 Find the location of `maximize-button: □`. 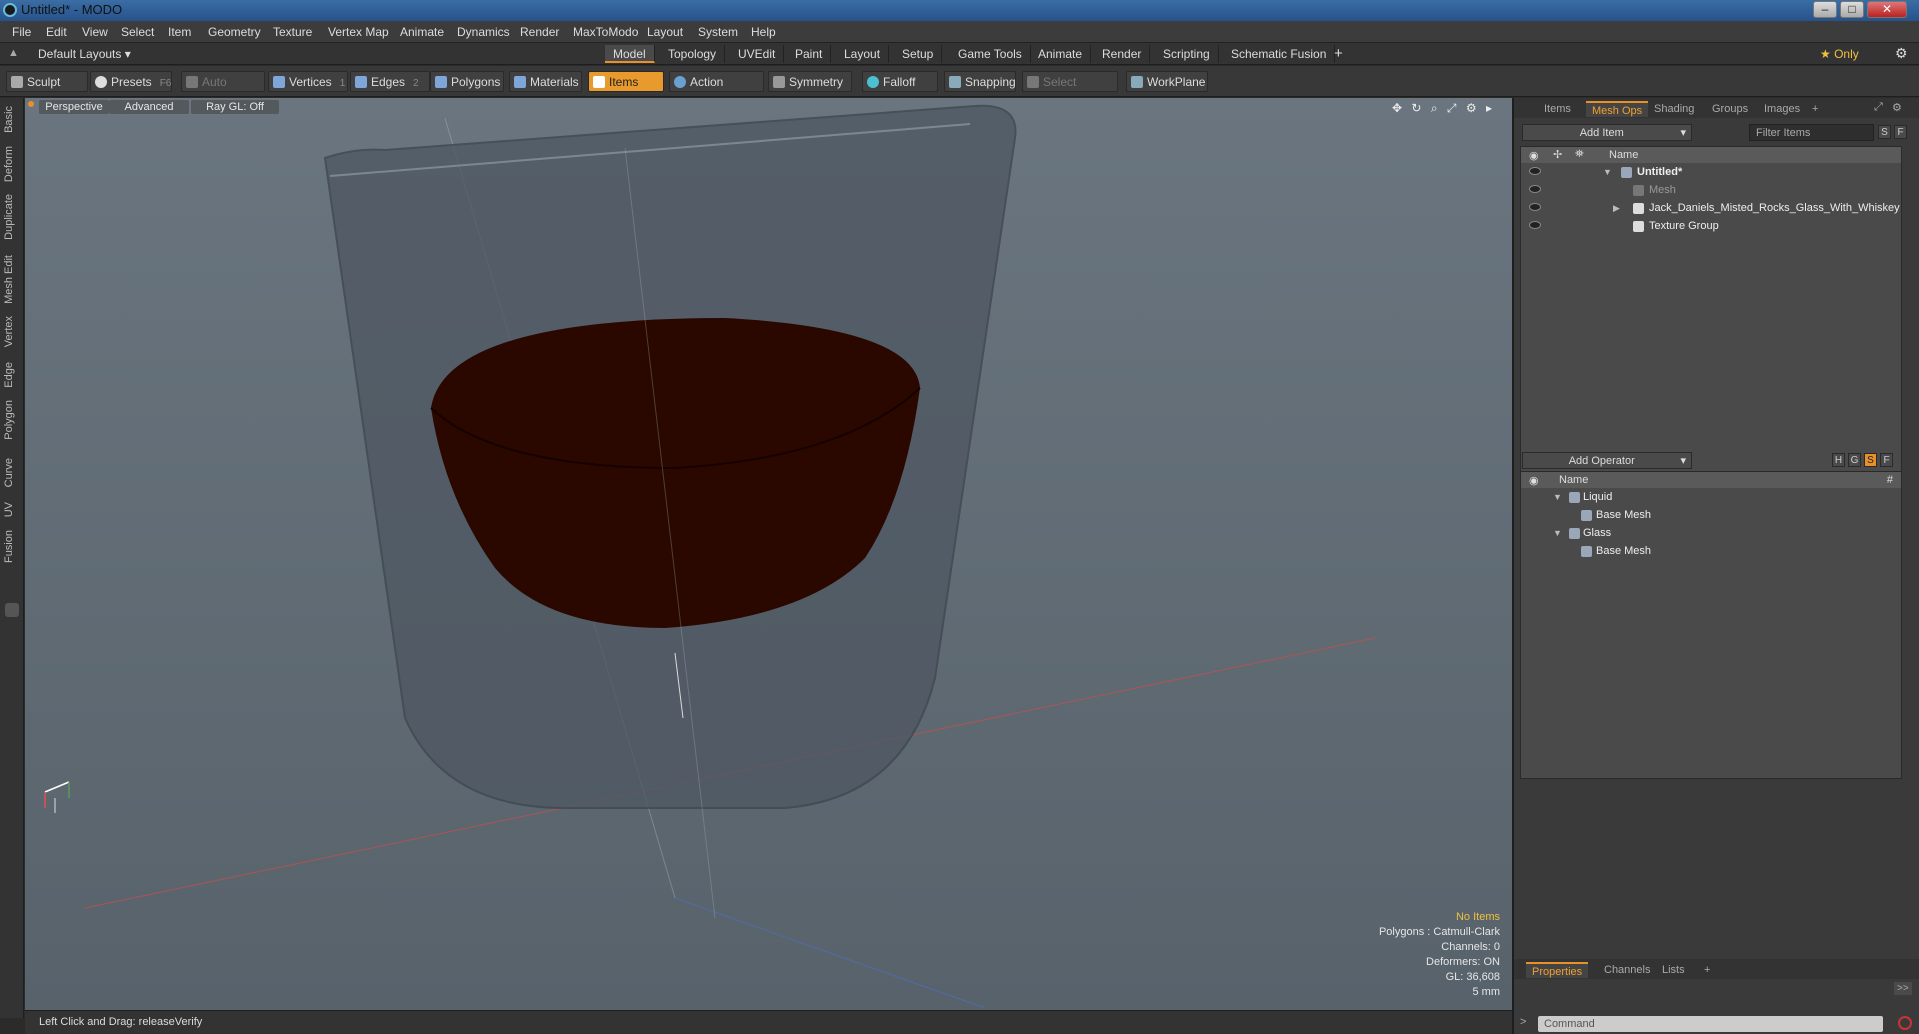

maximize-button: □ is located at coordinates (1852, 9).